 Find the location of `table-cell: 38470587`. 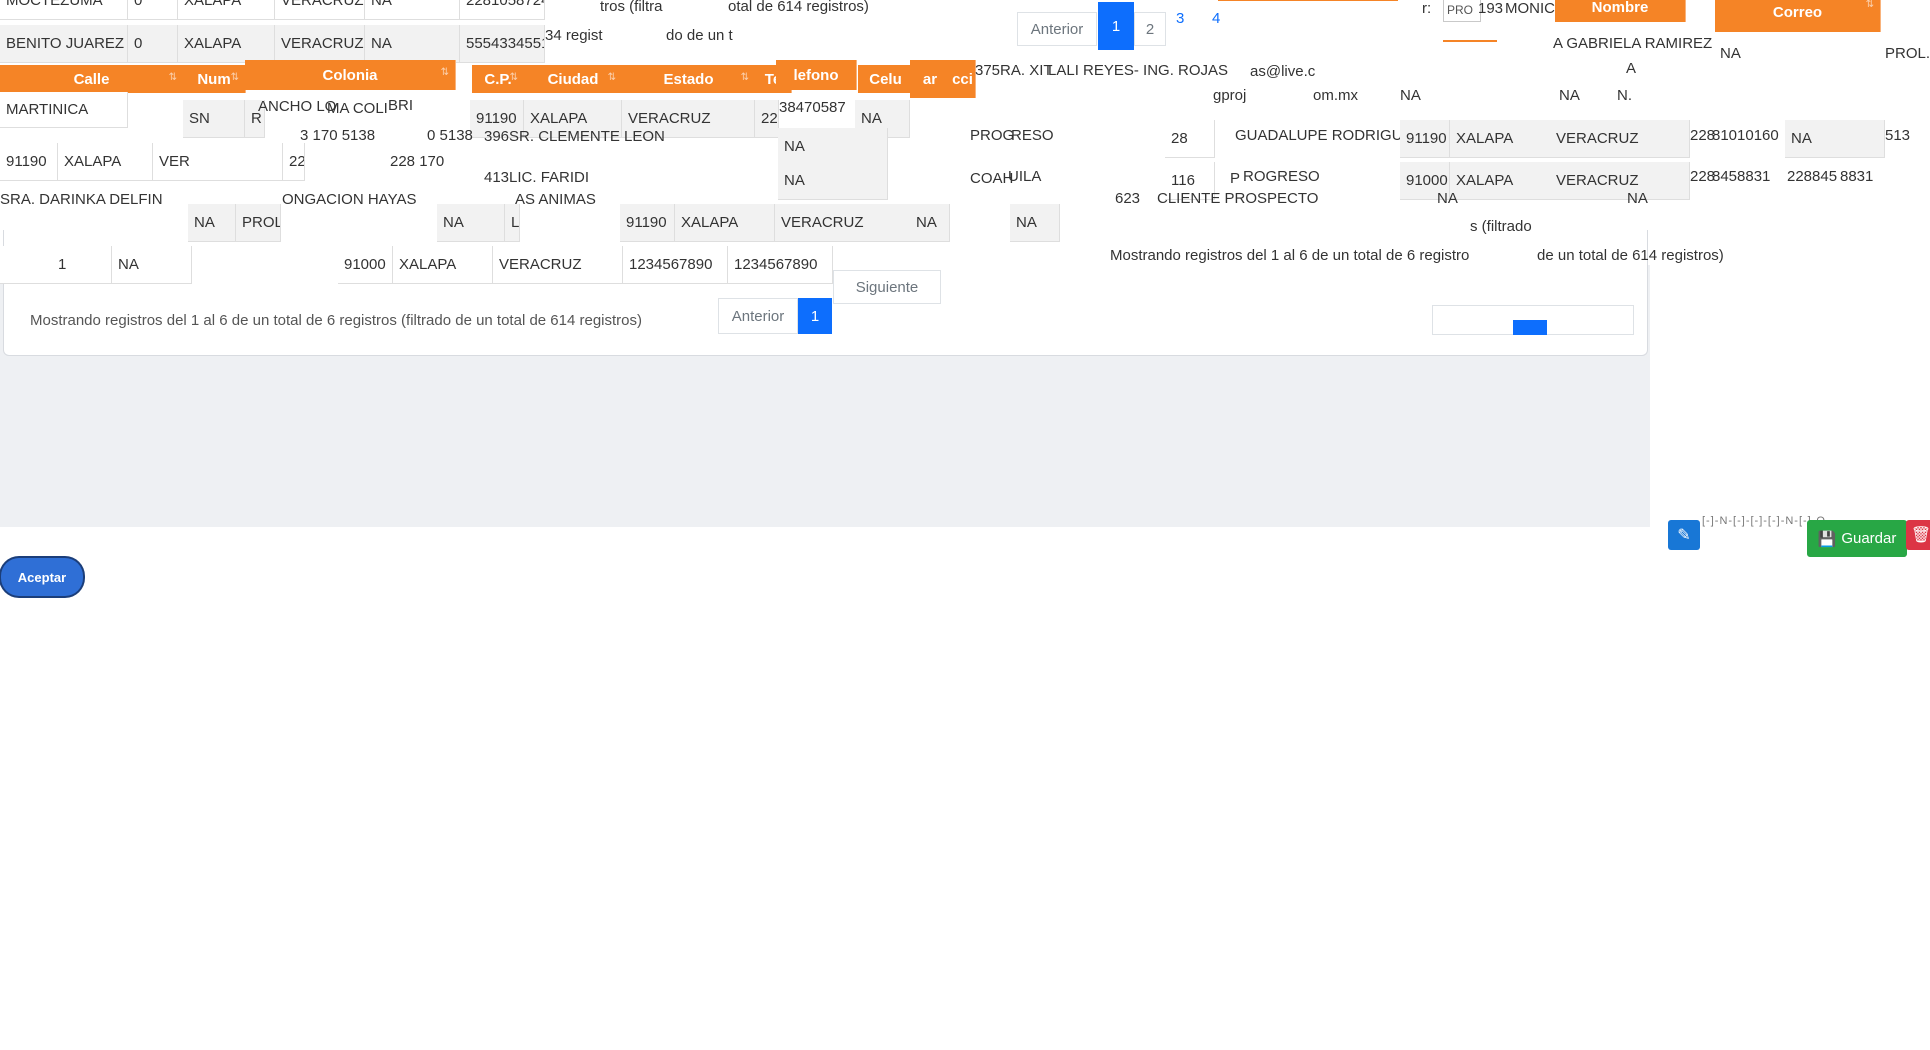

table-cell: 38470587 is located at coordinates (812, 107).